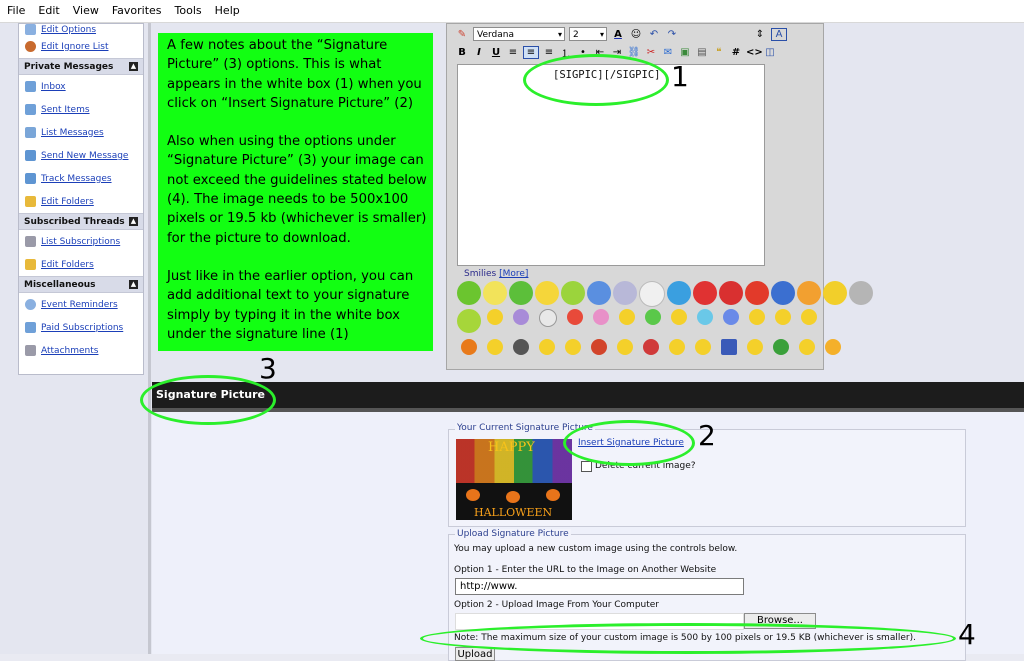  What do you see at coordinates (781, 347) in the screenshot?
I see `clover-smilie-icon` at bounding box center [781, 347].